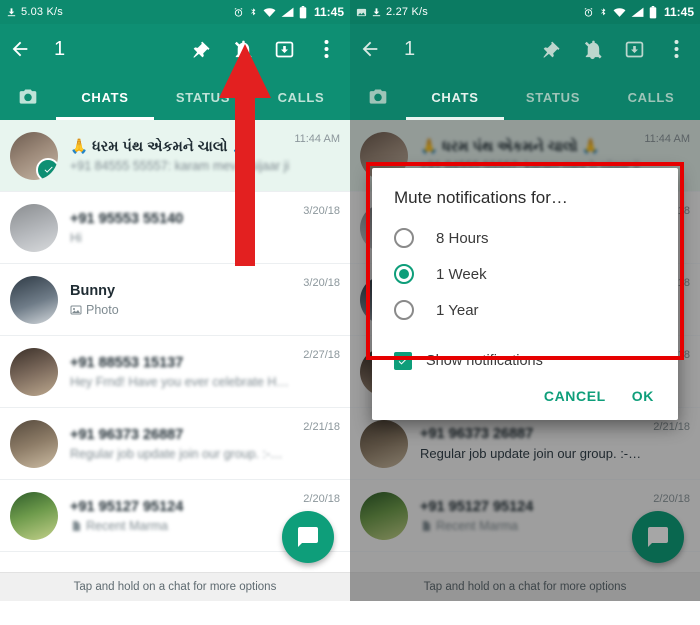 The width and height of the screenshot is (700, 625). What do you see at coordinates (525, 274) in the screenshot?
I see `radio-option-1-week: 1 Week` at bounding box center [525, 274].